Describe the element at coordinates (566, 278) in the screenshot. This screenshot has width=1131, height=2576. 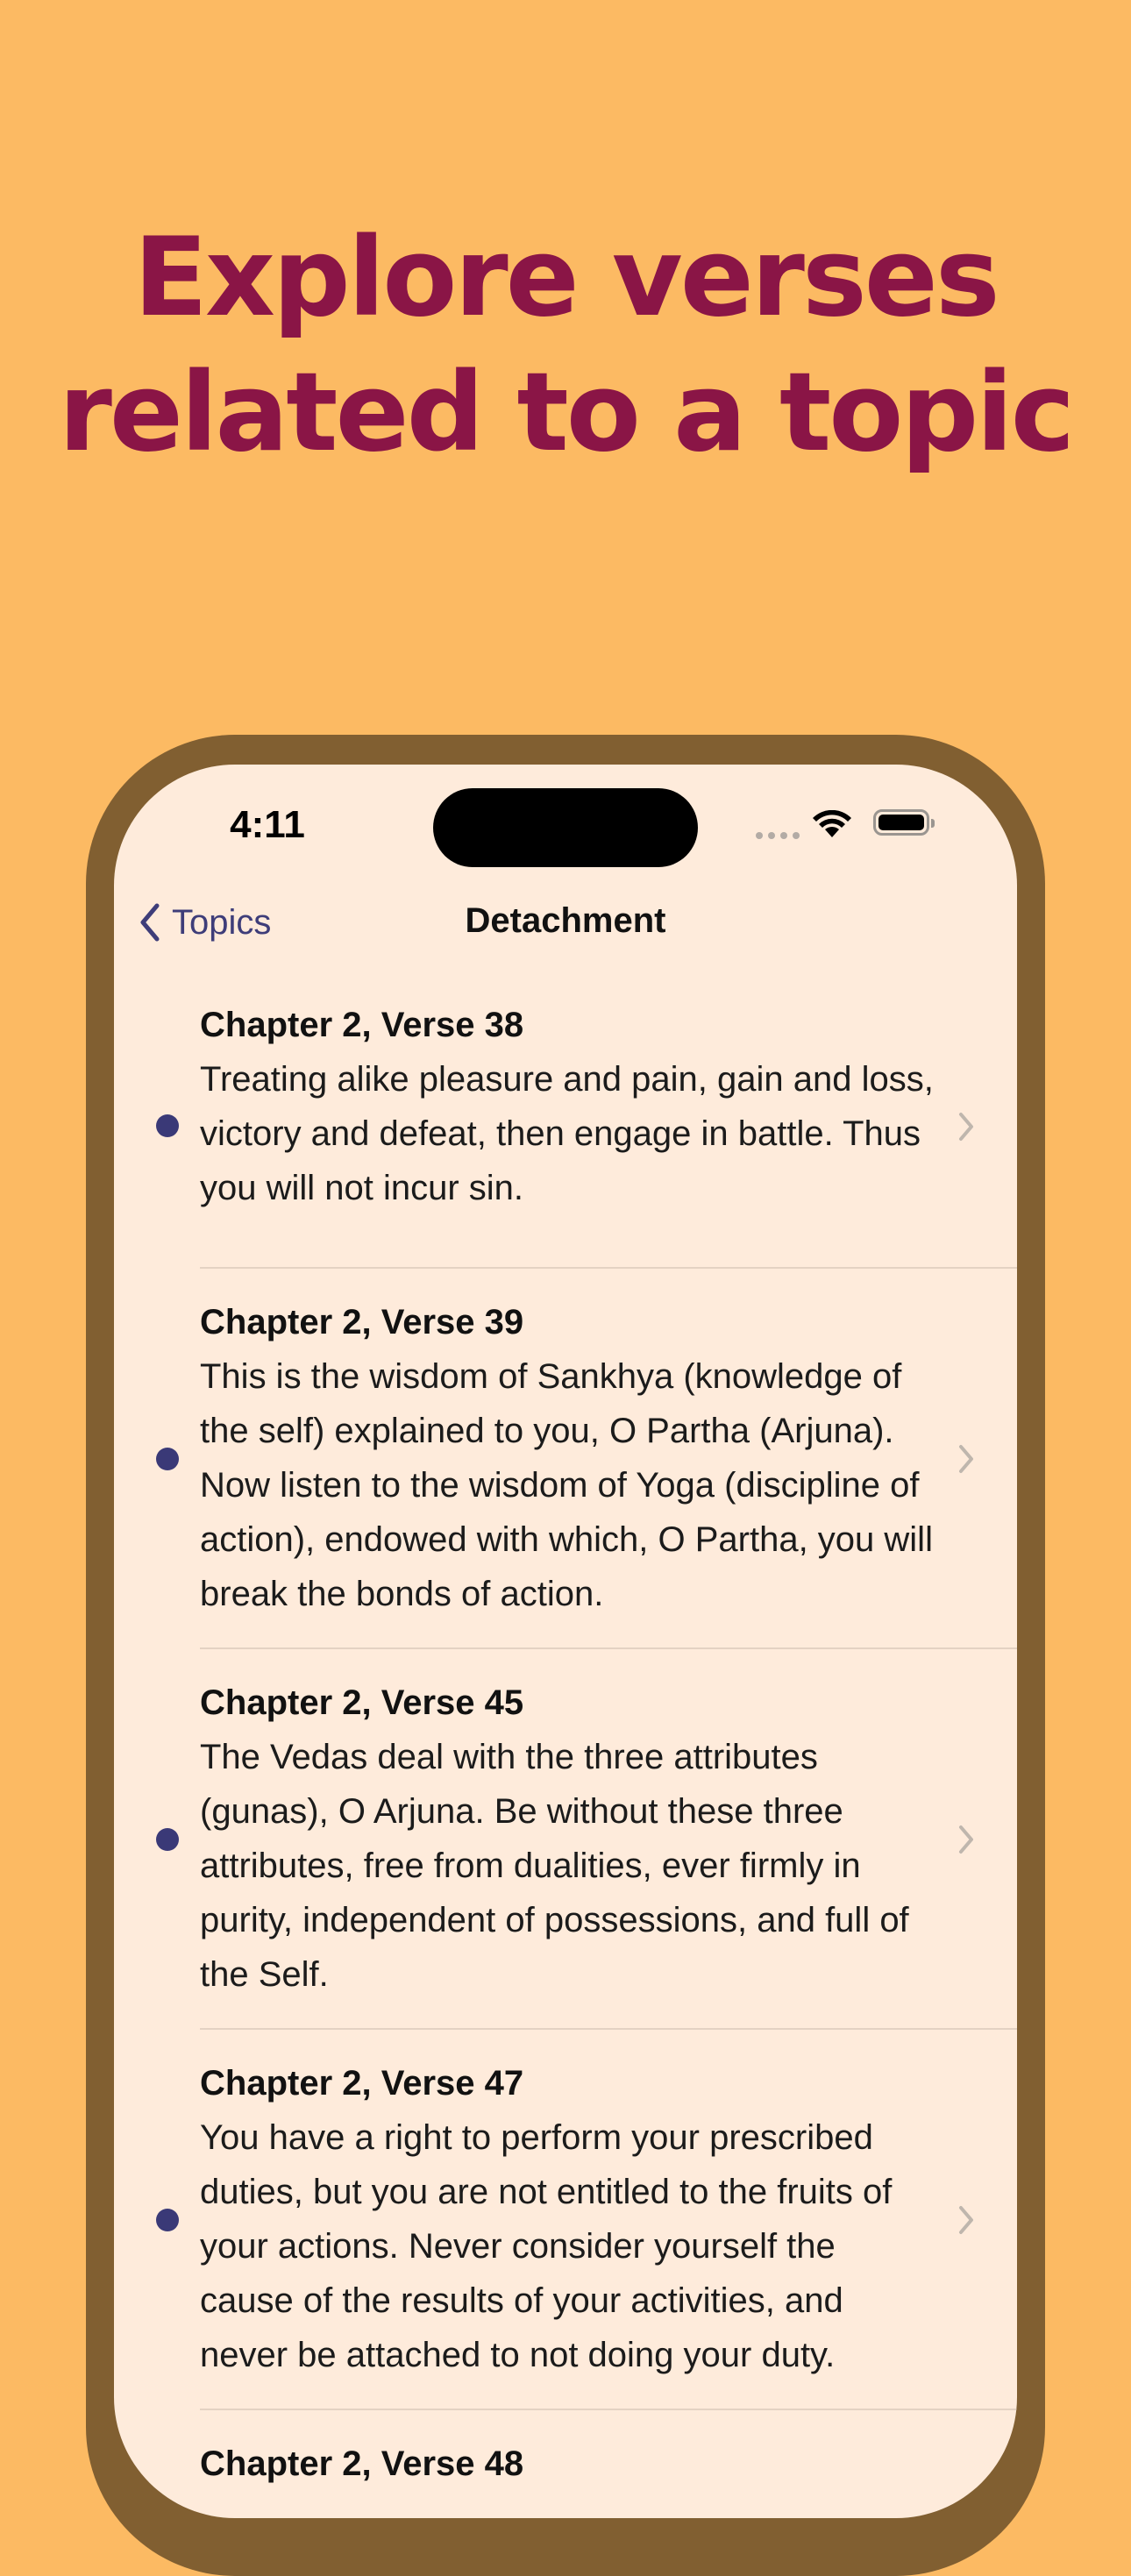
I see `headline-line-1: Explore verses` at that location.